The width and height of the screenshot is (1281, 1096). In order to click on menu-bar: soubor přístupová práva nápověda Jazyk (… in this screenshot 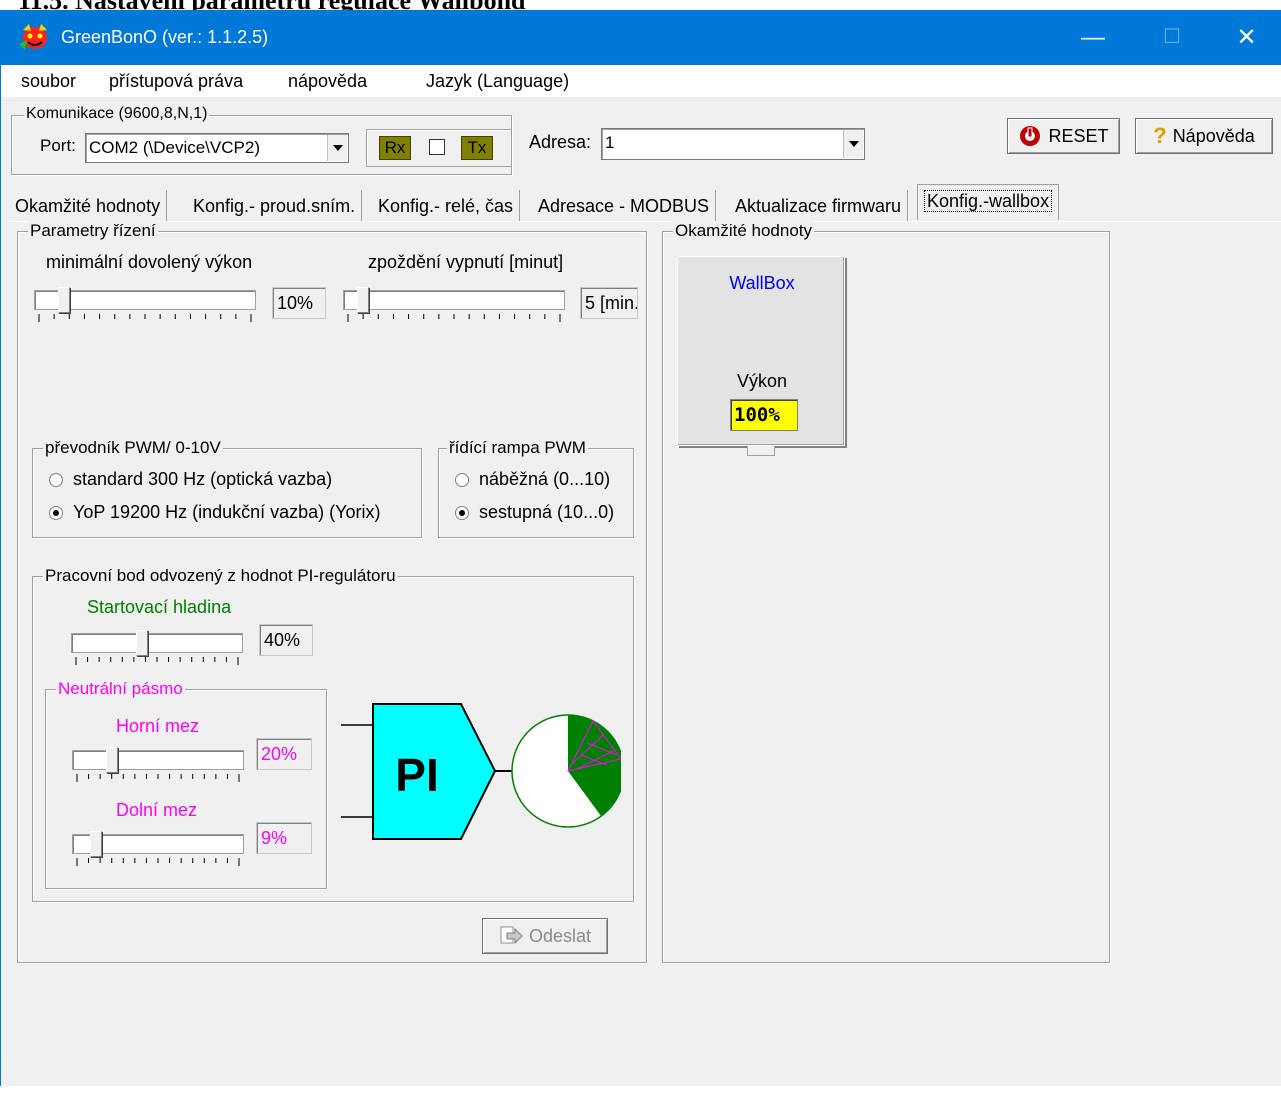, I will do `click(641, 81)`.